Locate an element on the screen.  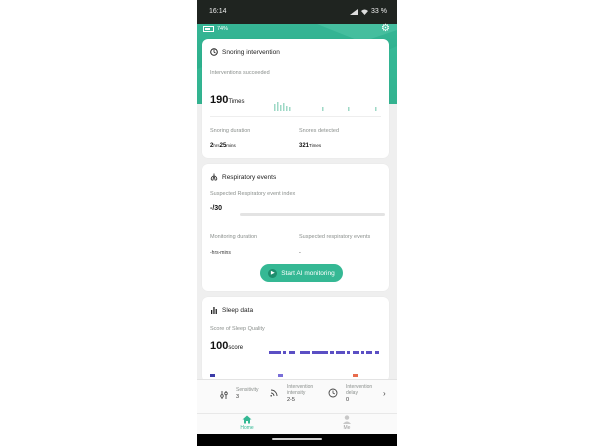
respiratory-card-title: Respiratory events is located at coordinates (243, 177).